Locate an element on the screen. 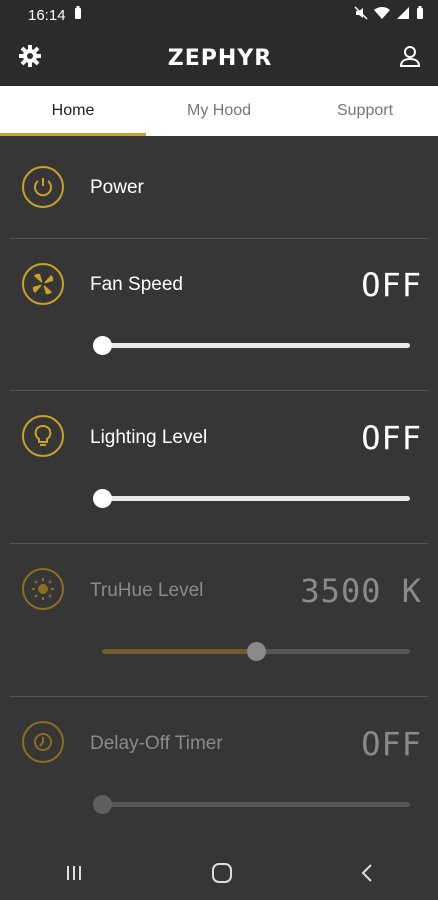 The image size is (438, 900). tab-my-hood: My Hood is located at coordinates (219, 111).